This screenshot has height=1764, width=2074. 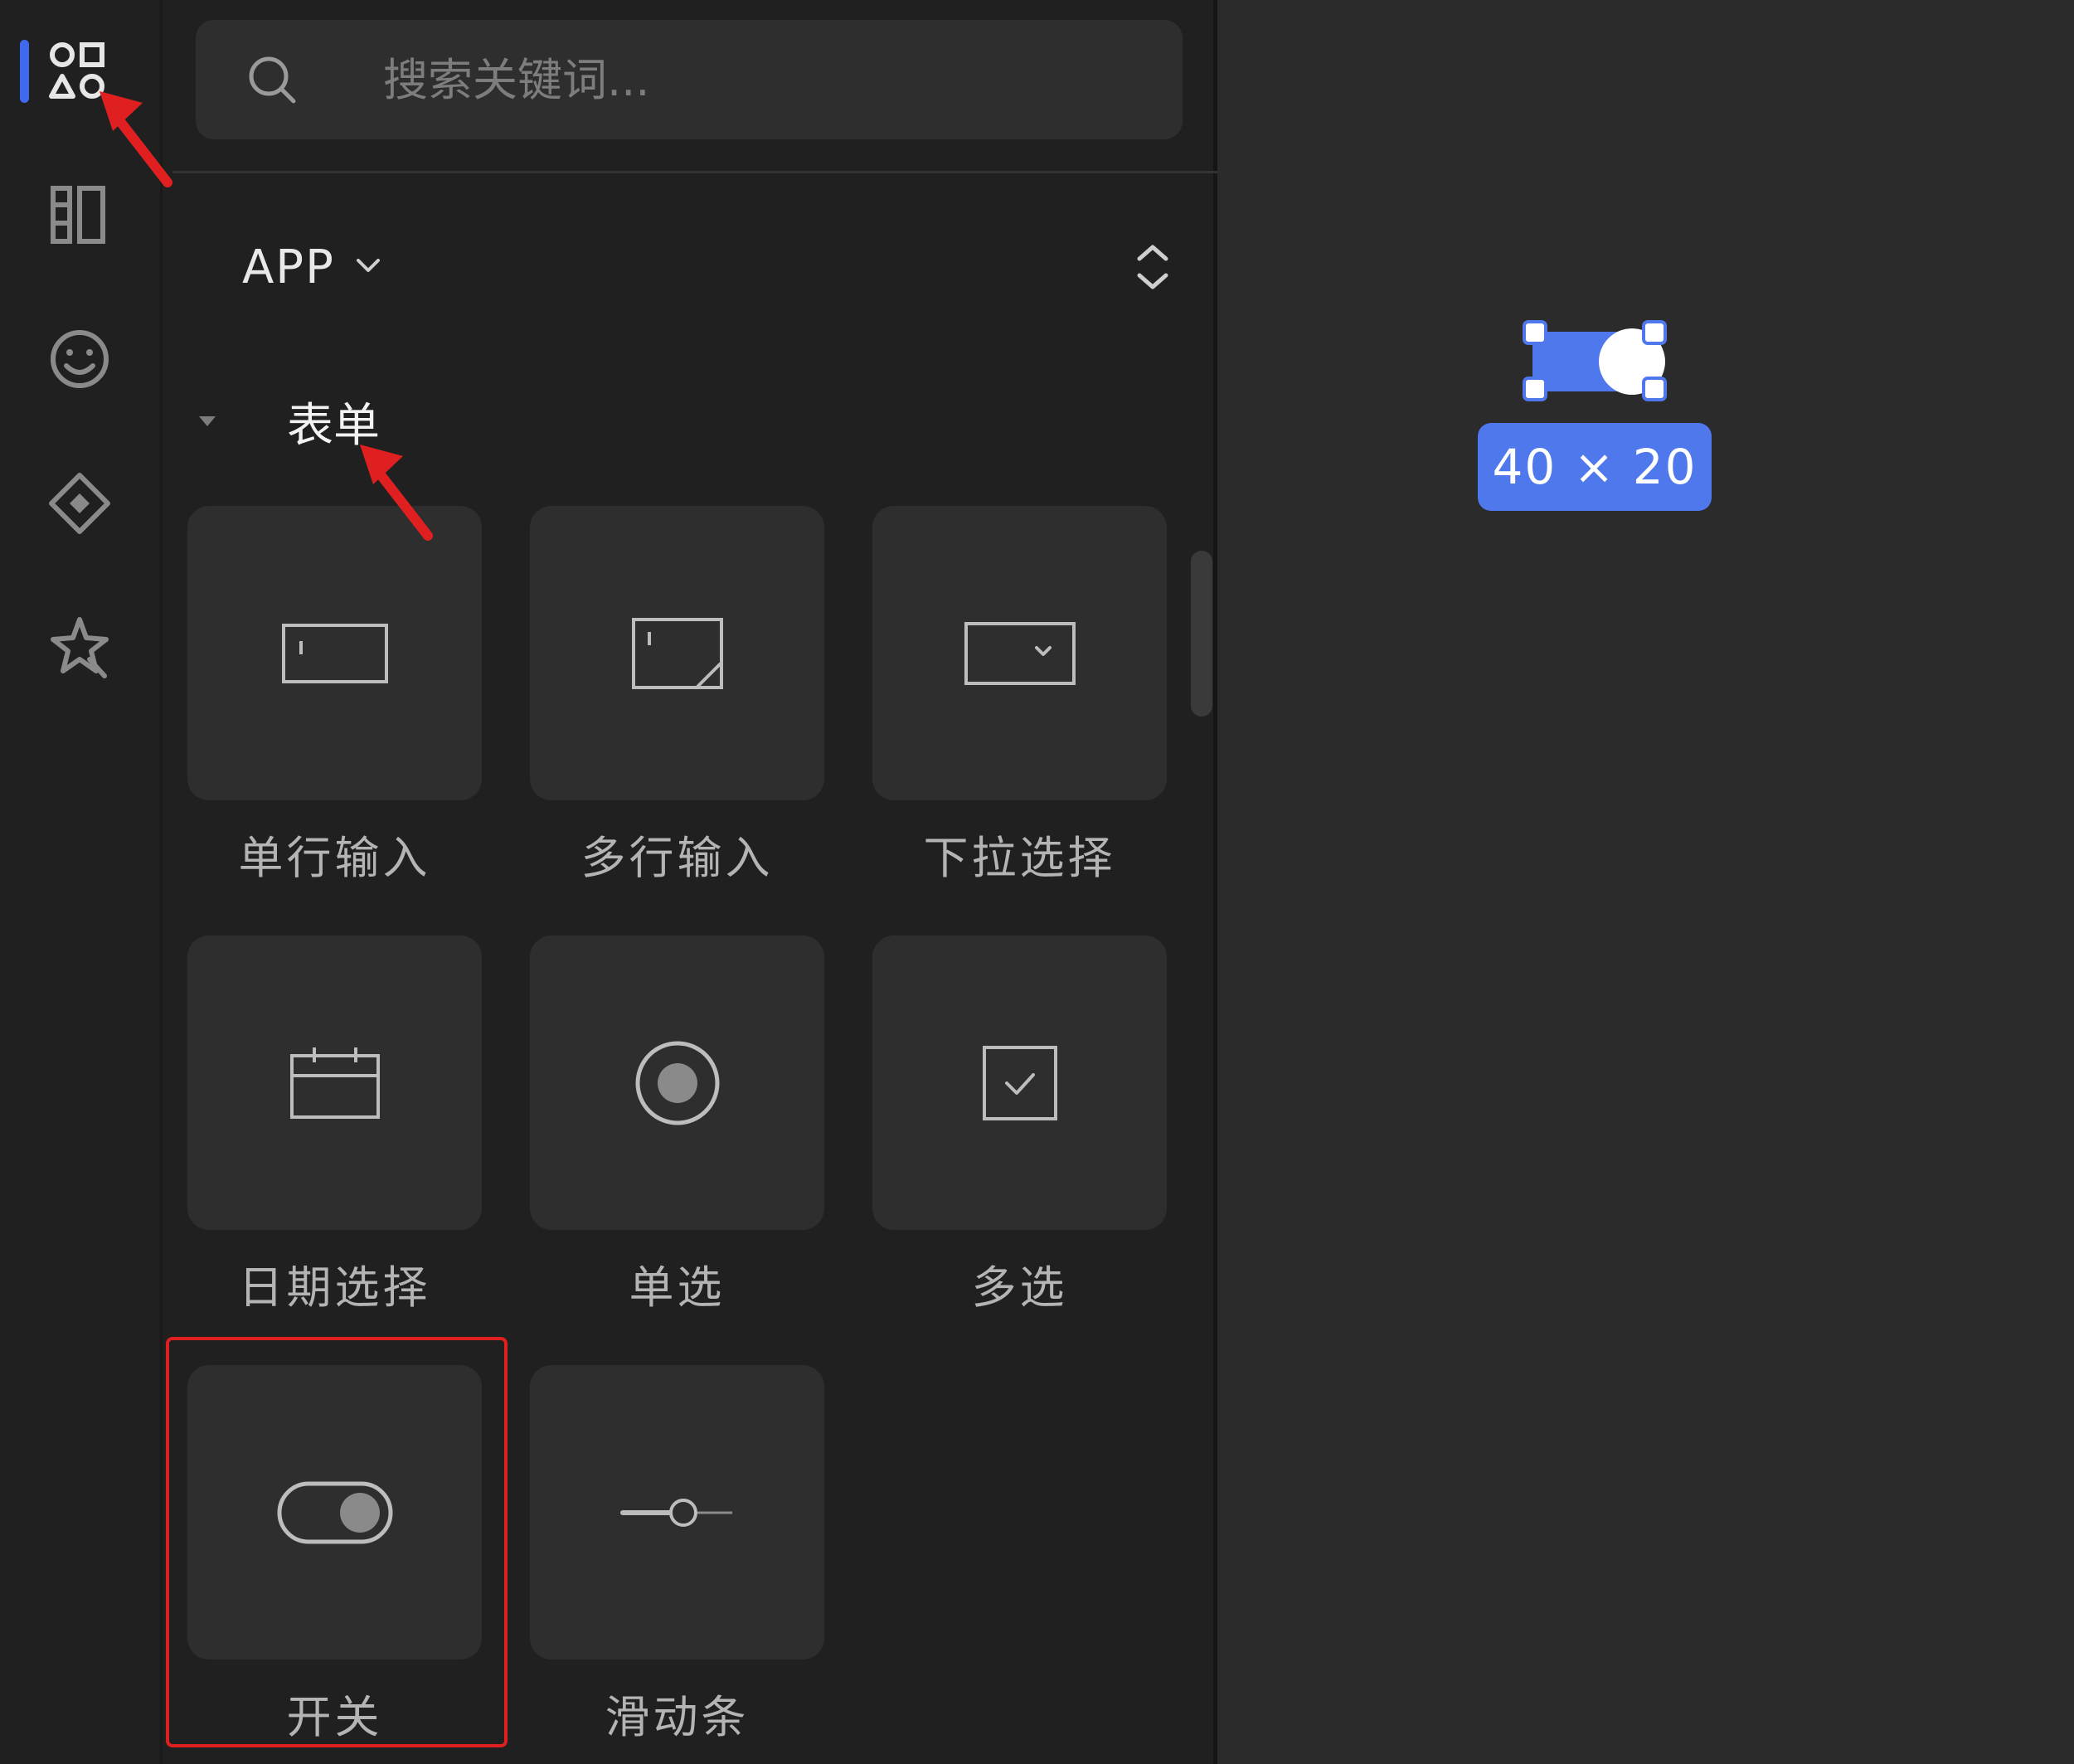 I want to click on caret-down-icon, so click(x=219, y=422).